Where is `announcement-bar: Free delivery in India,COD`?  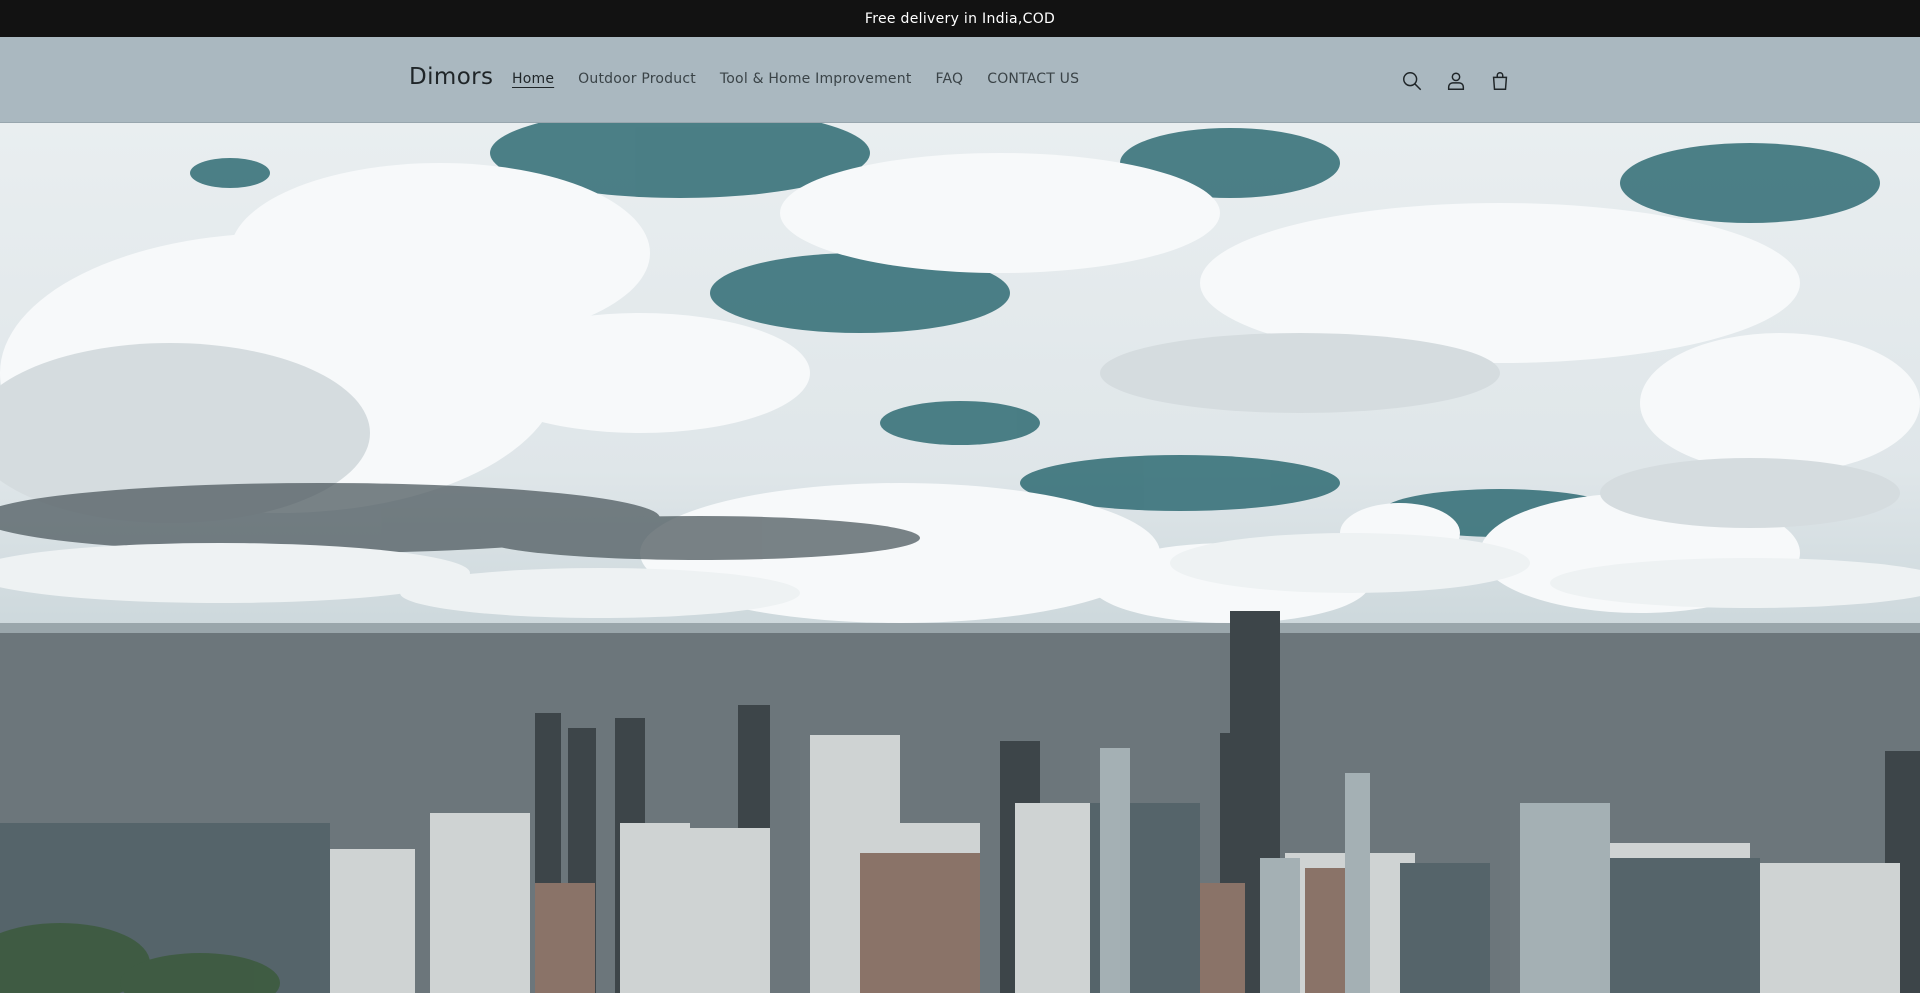
announcement-bar: Free delivery in India,COD is located at coordinates (960, 18).